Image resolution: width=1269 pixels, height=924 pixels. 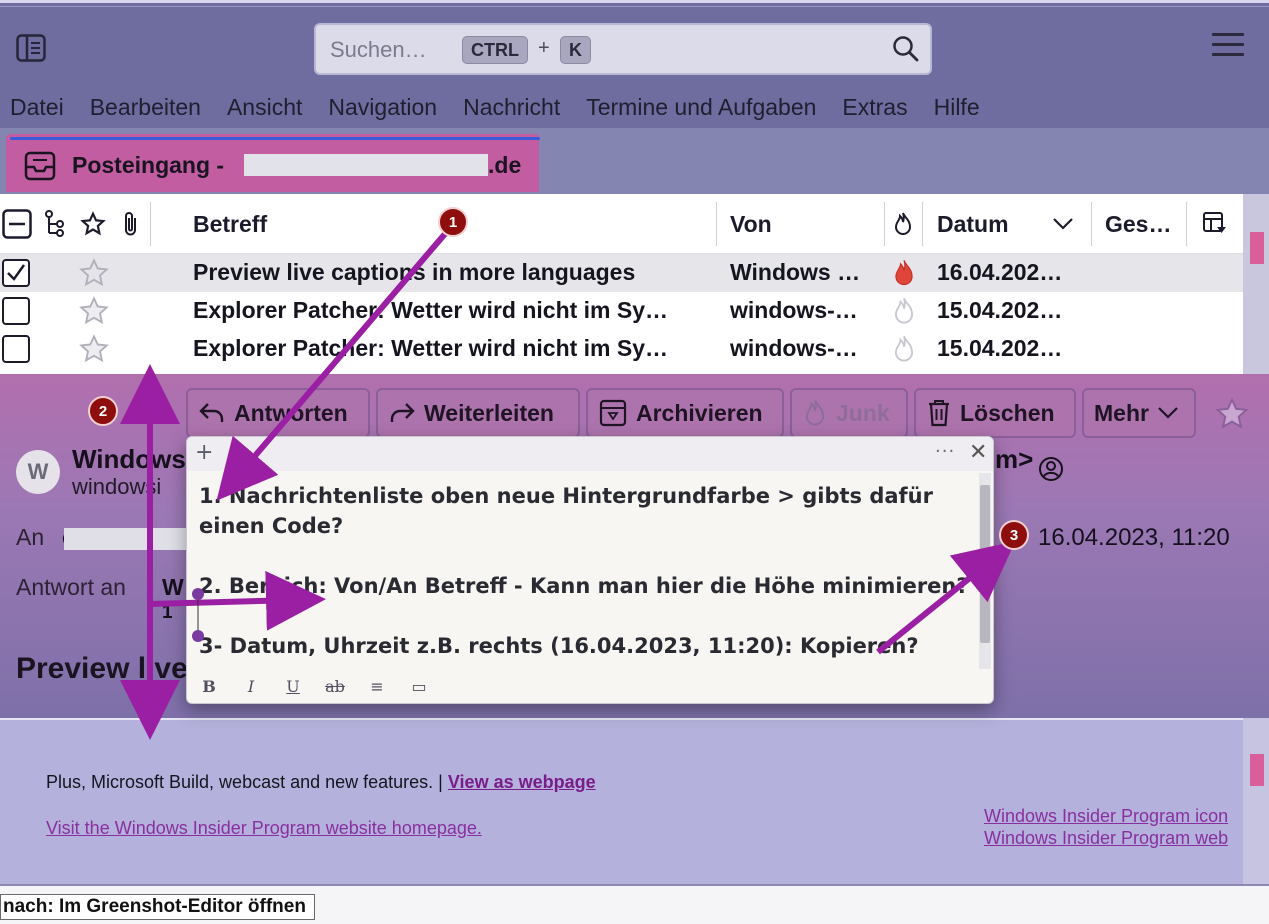 What do you see at coordinates (751, 224) in the screenshot?
I see `column-from: Von` at bounding box center [751, 224].